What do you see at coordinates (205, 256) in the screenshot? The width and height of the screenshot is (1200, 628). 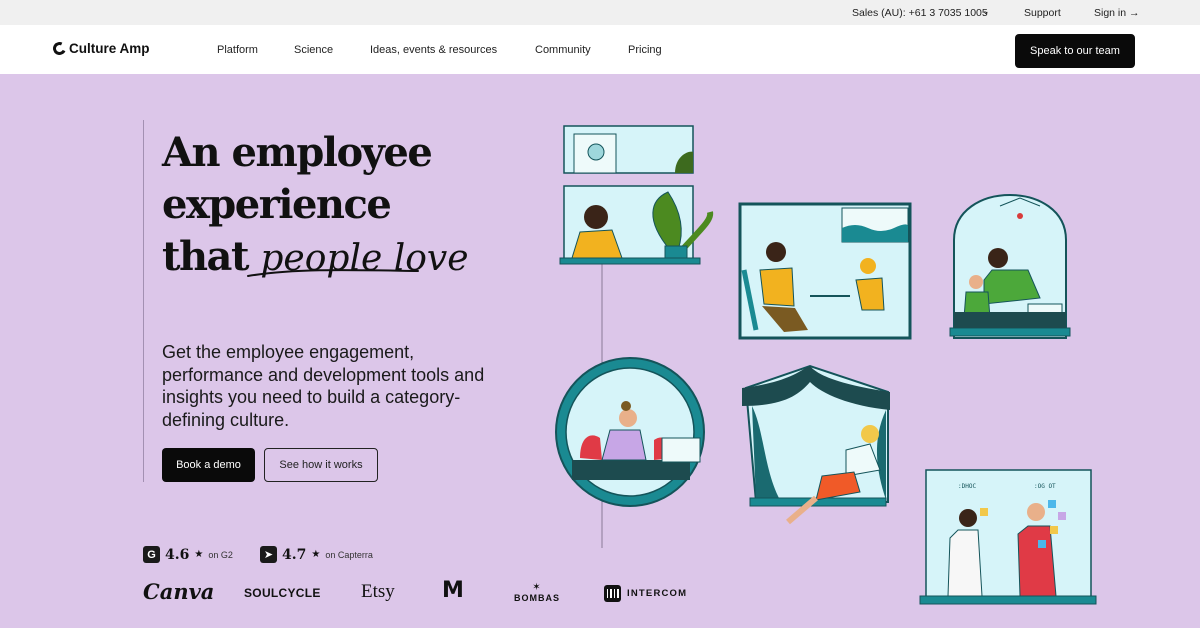 I see `headline-line-3: that` at bounding box center [205, 256].